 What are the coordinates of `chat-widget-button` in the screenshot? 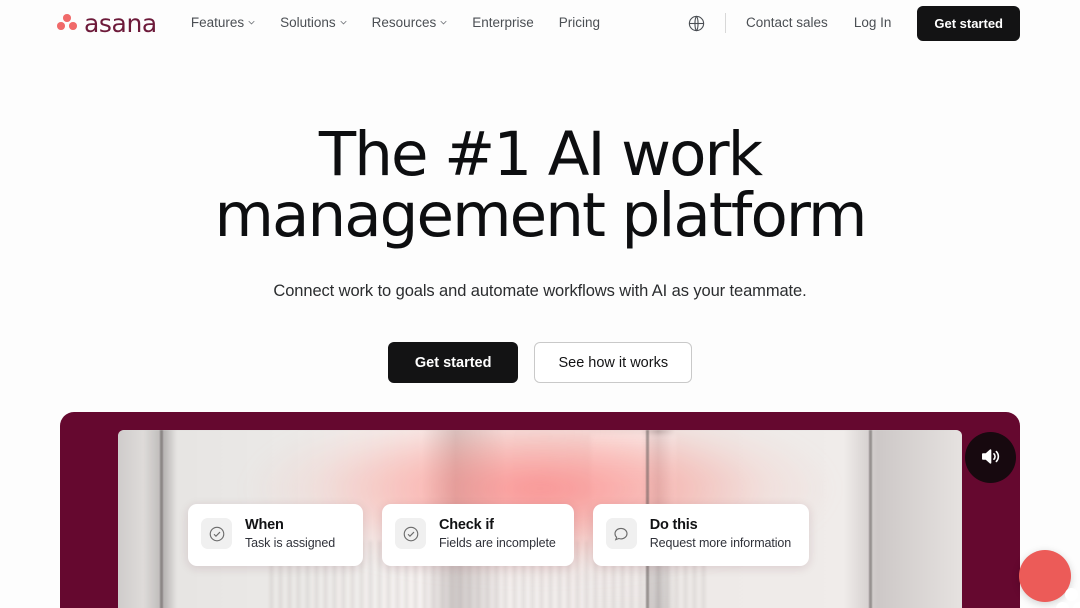 It's located at (1049, 579).